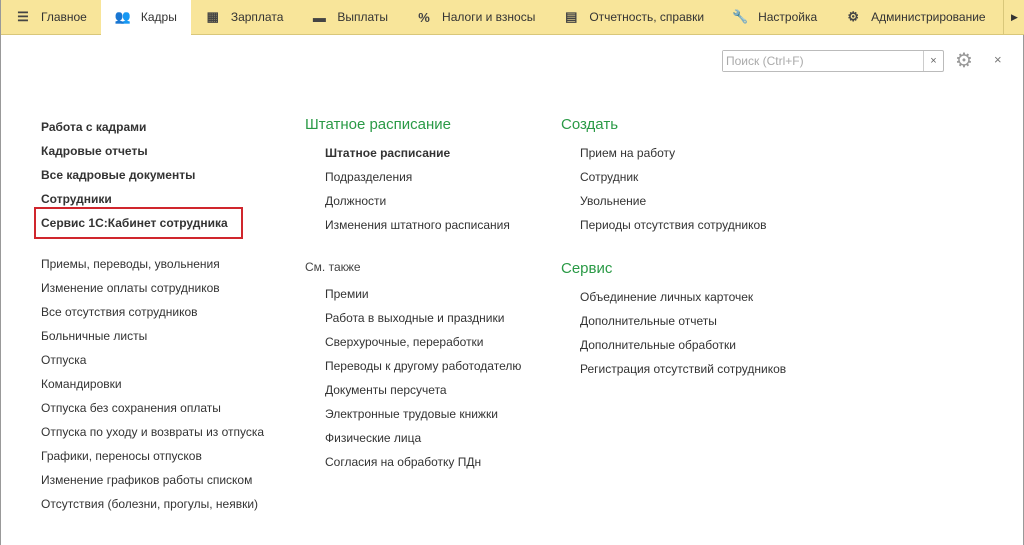 This screenshot has width=1024, height=545. What do you see at coordinates (152, 408) in the screenshot?
I see `nav-link: Отпуска без сохранения оплаты` at bounding box center [152, 408].